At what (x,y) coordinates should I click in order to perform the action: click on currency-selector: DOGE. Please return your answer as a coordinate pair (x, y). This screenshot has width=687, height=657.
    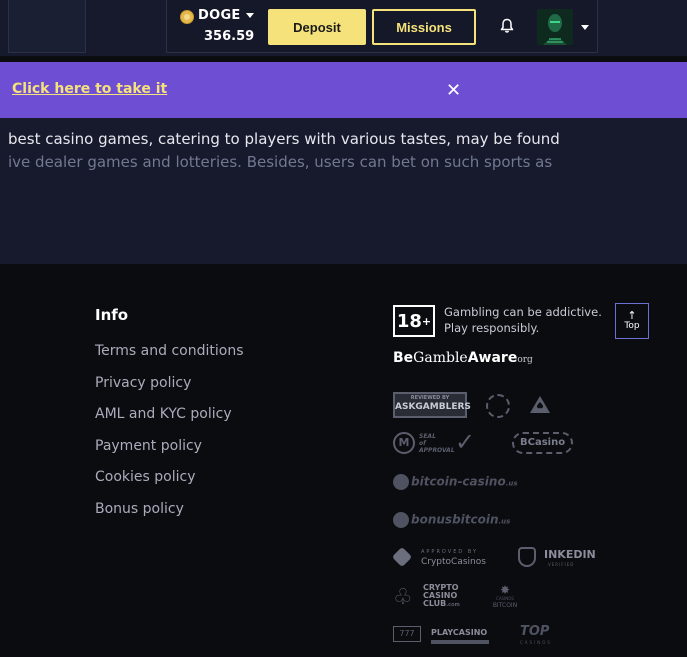
    Looking at the image, I should click on (219, 15).